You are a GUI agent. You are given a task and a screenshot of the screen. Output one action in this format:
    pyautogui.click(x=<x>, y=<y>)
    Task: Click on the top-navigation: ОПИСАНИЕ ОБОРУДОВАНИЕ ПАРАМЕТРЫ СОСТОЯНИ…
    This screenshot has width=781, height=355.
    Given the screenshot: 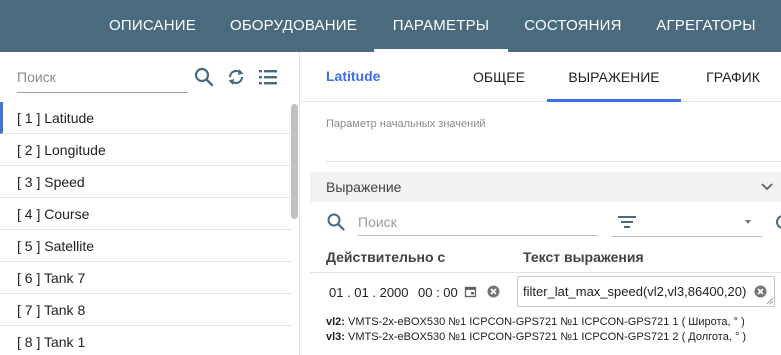 What is the action you would take?
    pyautogui.click(x=390, y=26)
    